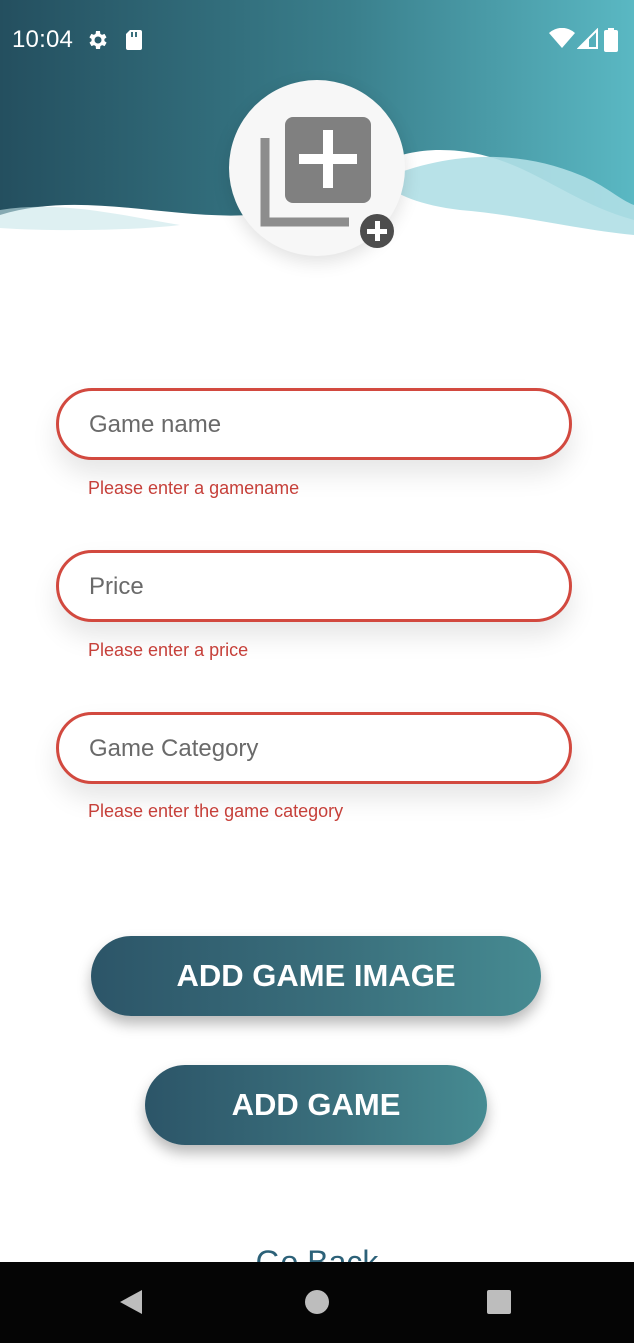 The height and width of the screenshot is (1343, 634). What do you see at coordinates (43, 39) in the screenshot?
I see `status-time: 10:04` at bounding box center [43, 39].